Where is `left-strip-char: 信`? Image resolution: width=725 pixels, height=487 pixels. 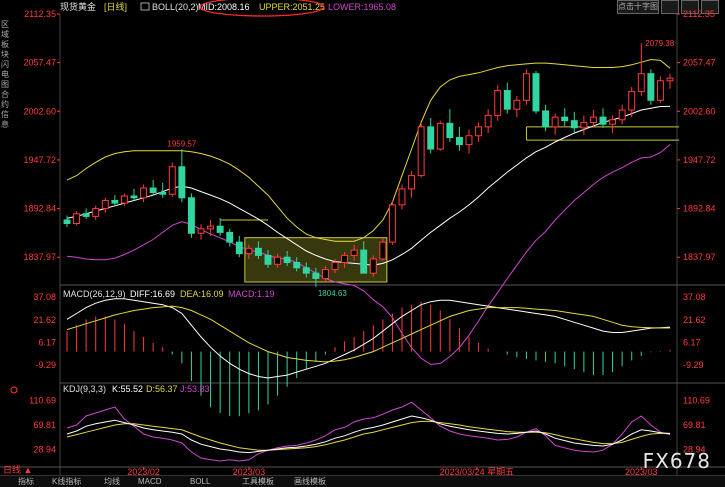
left-strip-char: 信 is located at coordinates (5, 115).